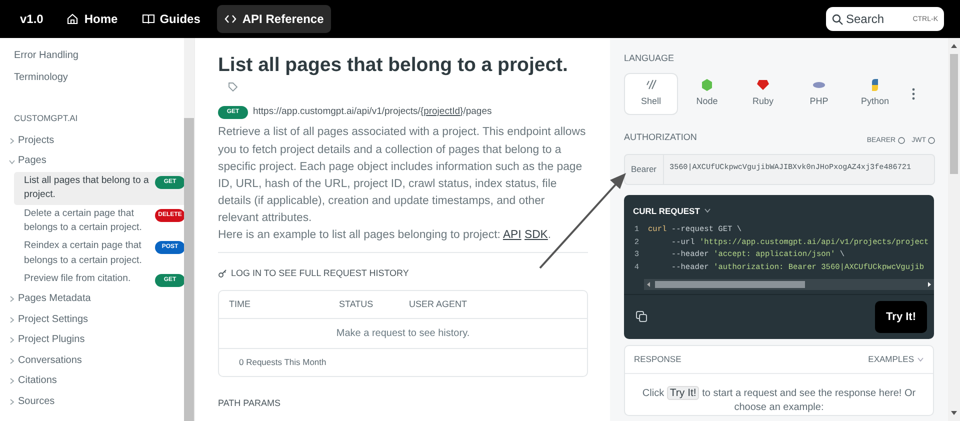 The image size is (960, 421). I want to click on sidebar-group: Pages, so click(94, 161).